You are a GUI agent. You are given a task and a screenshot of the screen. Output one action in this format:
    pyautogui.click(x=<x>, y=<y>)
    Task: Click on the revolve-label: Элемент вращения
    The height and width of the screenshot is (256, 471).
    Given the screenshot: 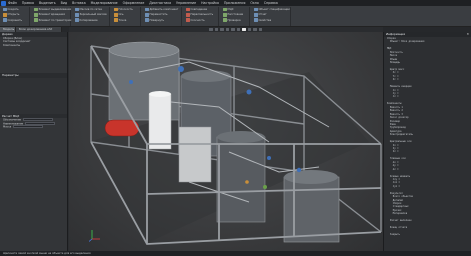 What is the action you would take?
    pyautogui.click(x=51, y=15)
    